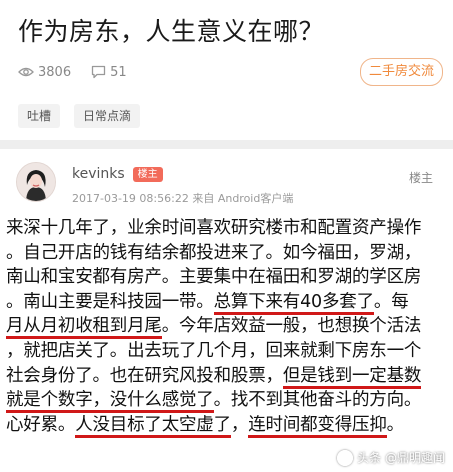  I want to click on username-row: kevinks 楼主, so click(117, 174).